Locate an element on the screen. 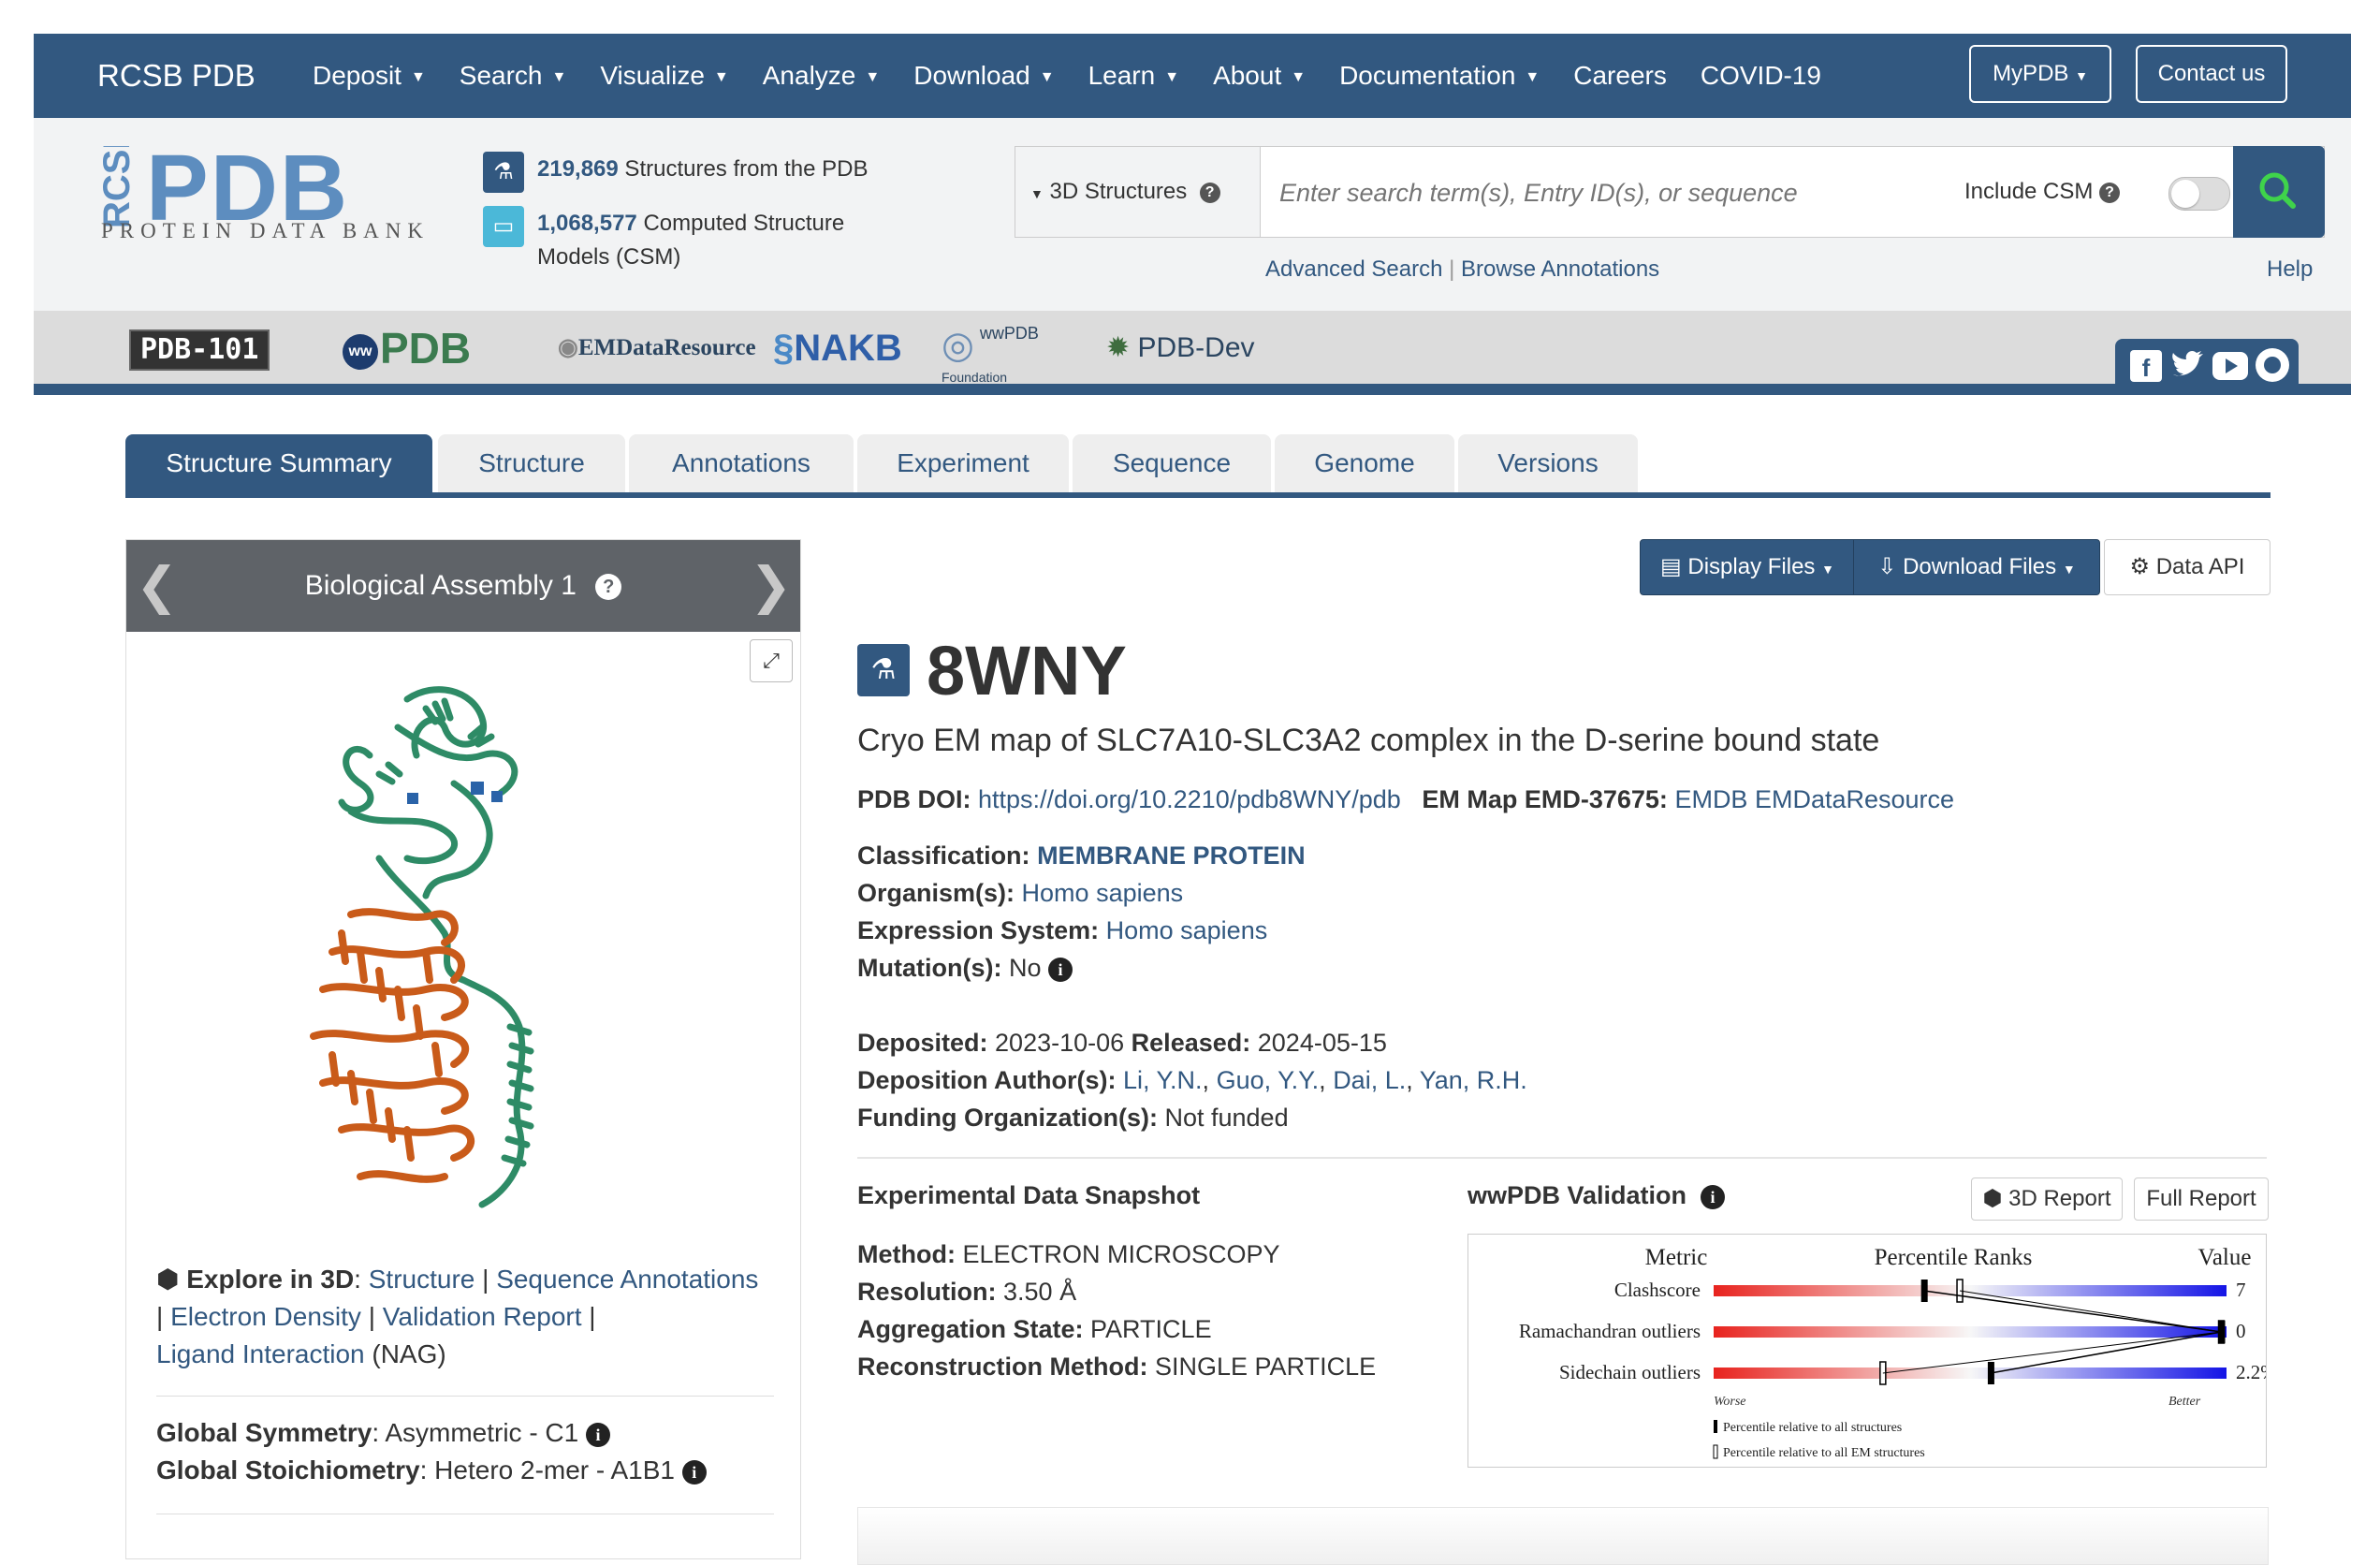 This screenshot has width=2380, height=1565. mypdb-button: MyPDB ▼ is located at coordinates (2040, 74).